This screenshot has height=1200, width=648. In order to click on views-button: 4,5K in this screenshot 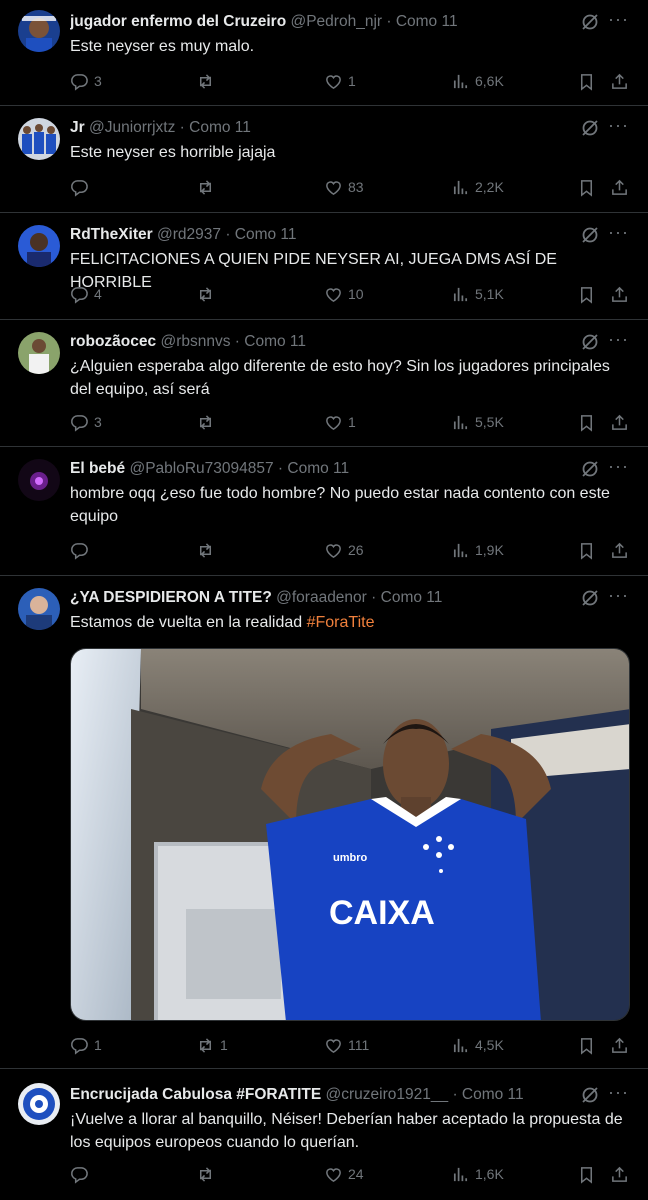, I will do `click(477, 1045)`.